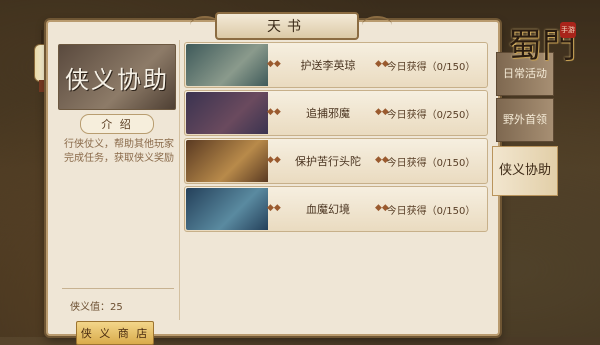  Describe the element at coordinates (545, 42) in the screenshot. I see `game-logo: 蜀門 手游` at that location.